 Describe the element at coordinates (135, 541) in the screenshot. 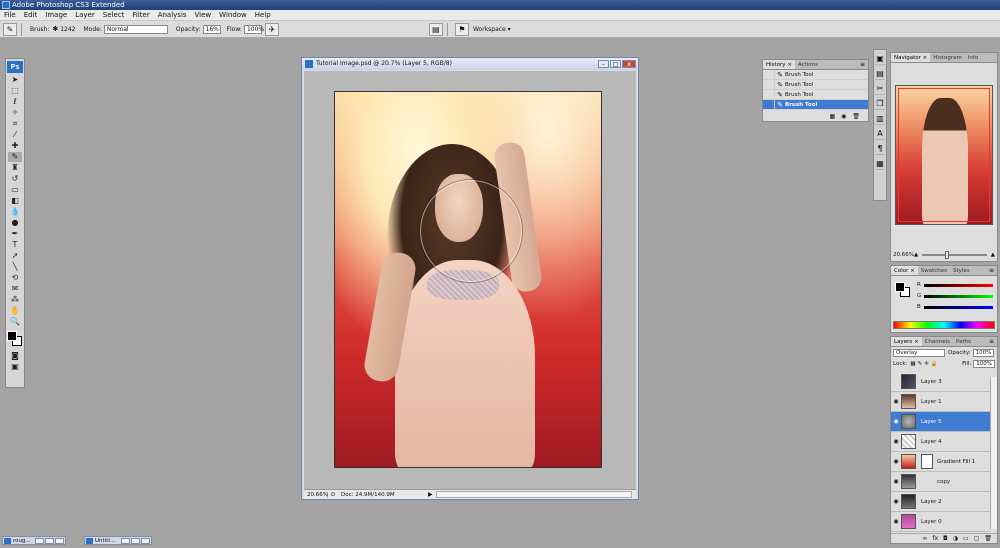

I see `maximize-button` at that location.